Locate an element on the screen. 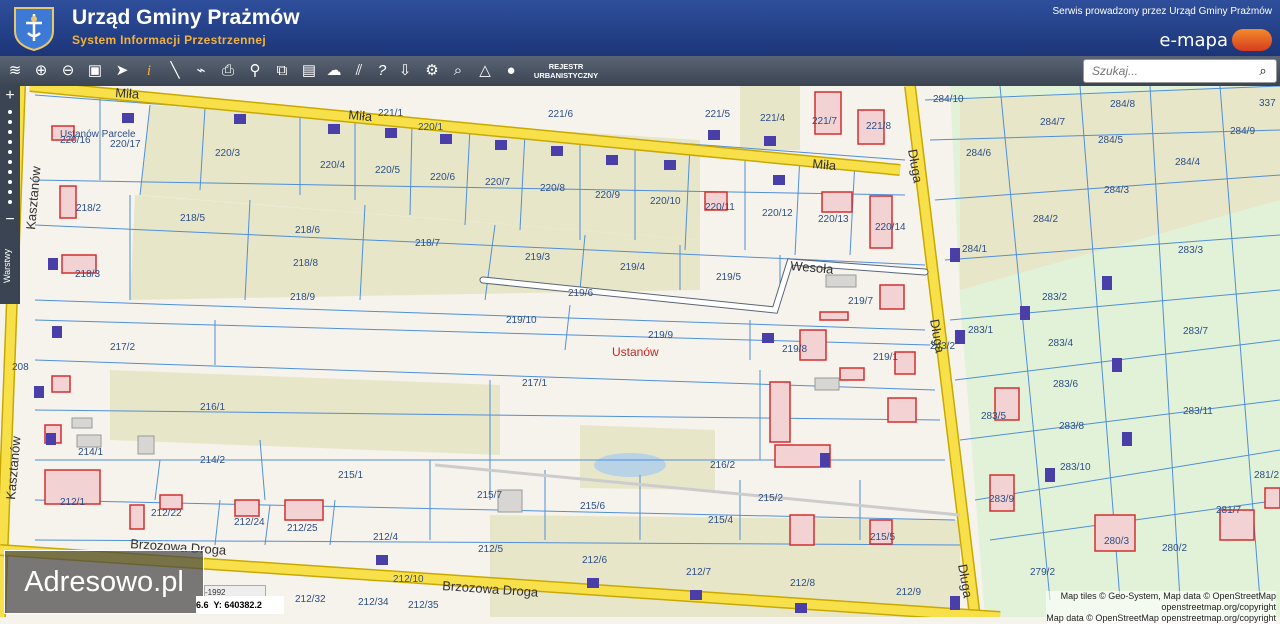 This screenshot has width=1280, height=624. layers-icon: ≋ is located at coordinates (15, 71).